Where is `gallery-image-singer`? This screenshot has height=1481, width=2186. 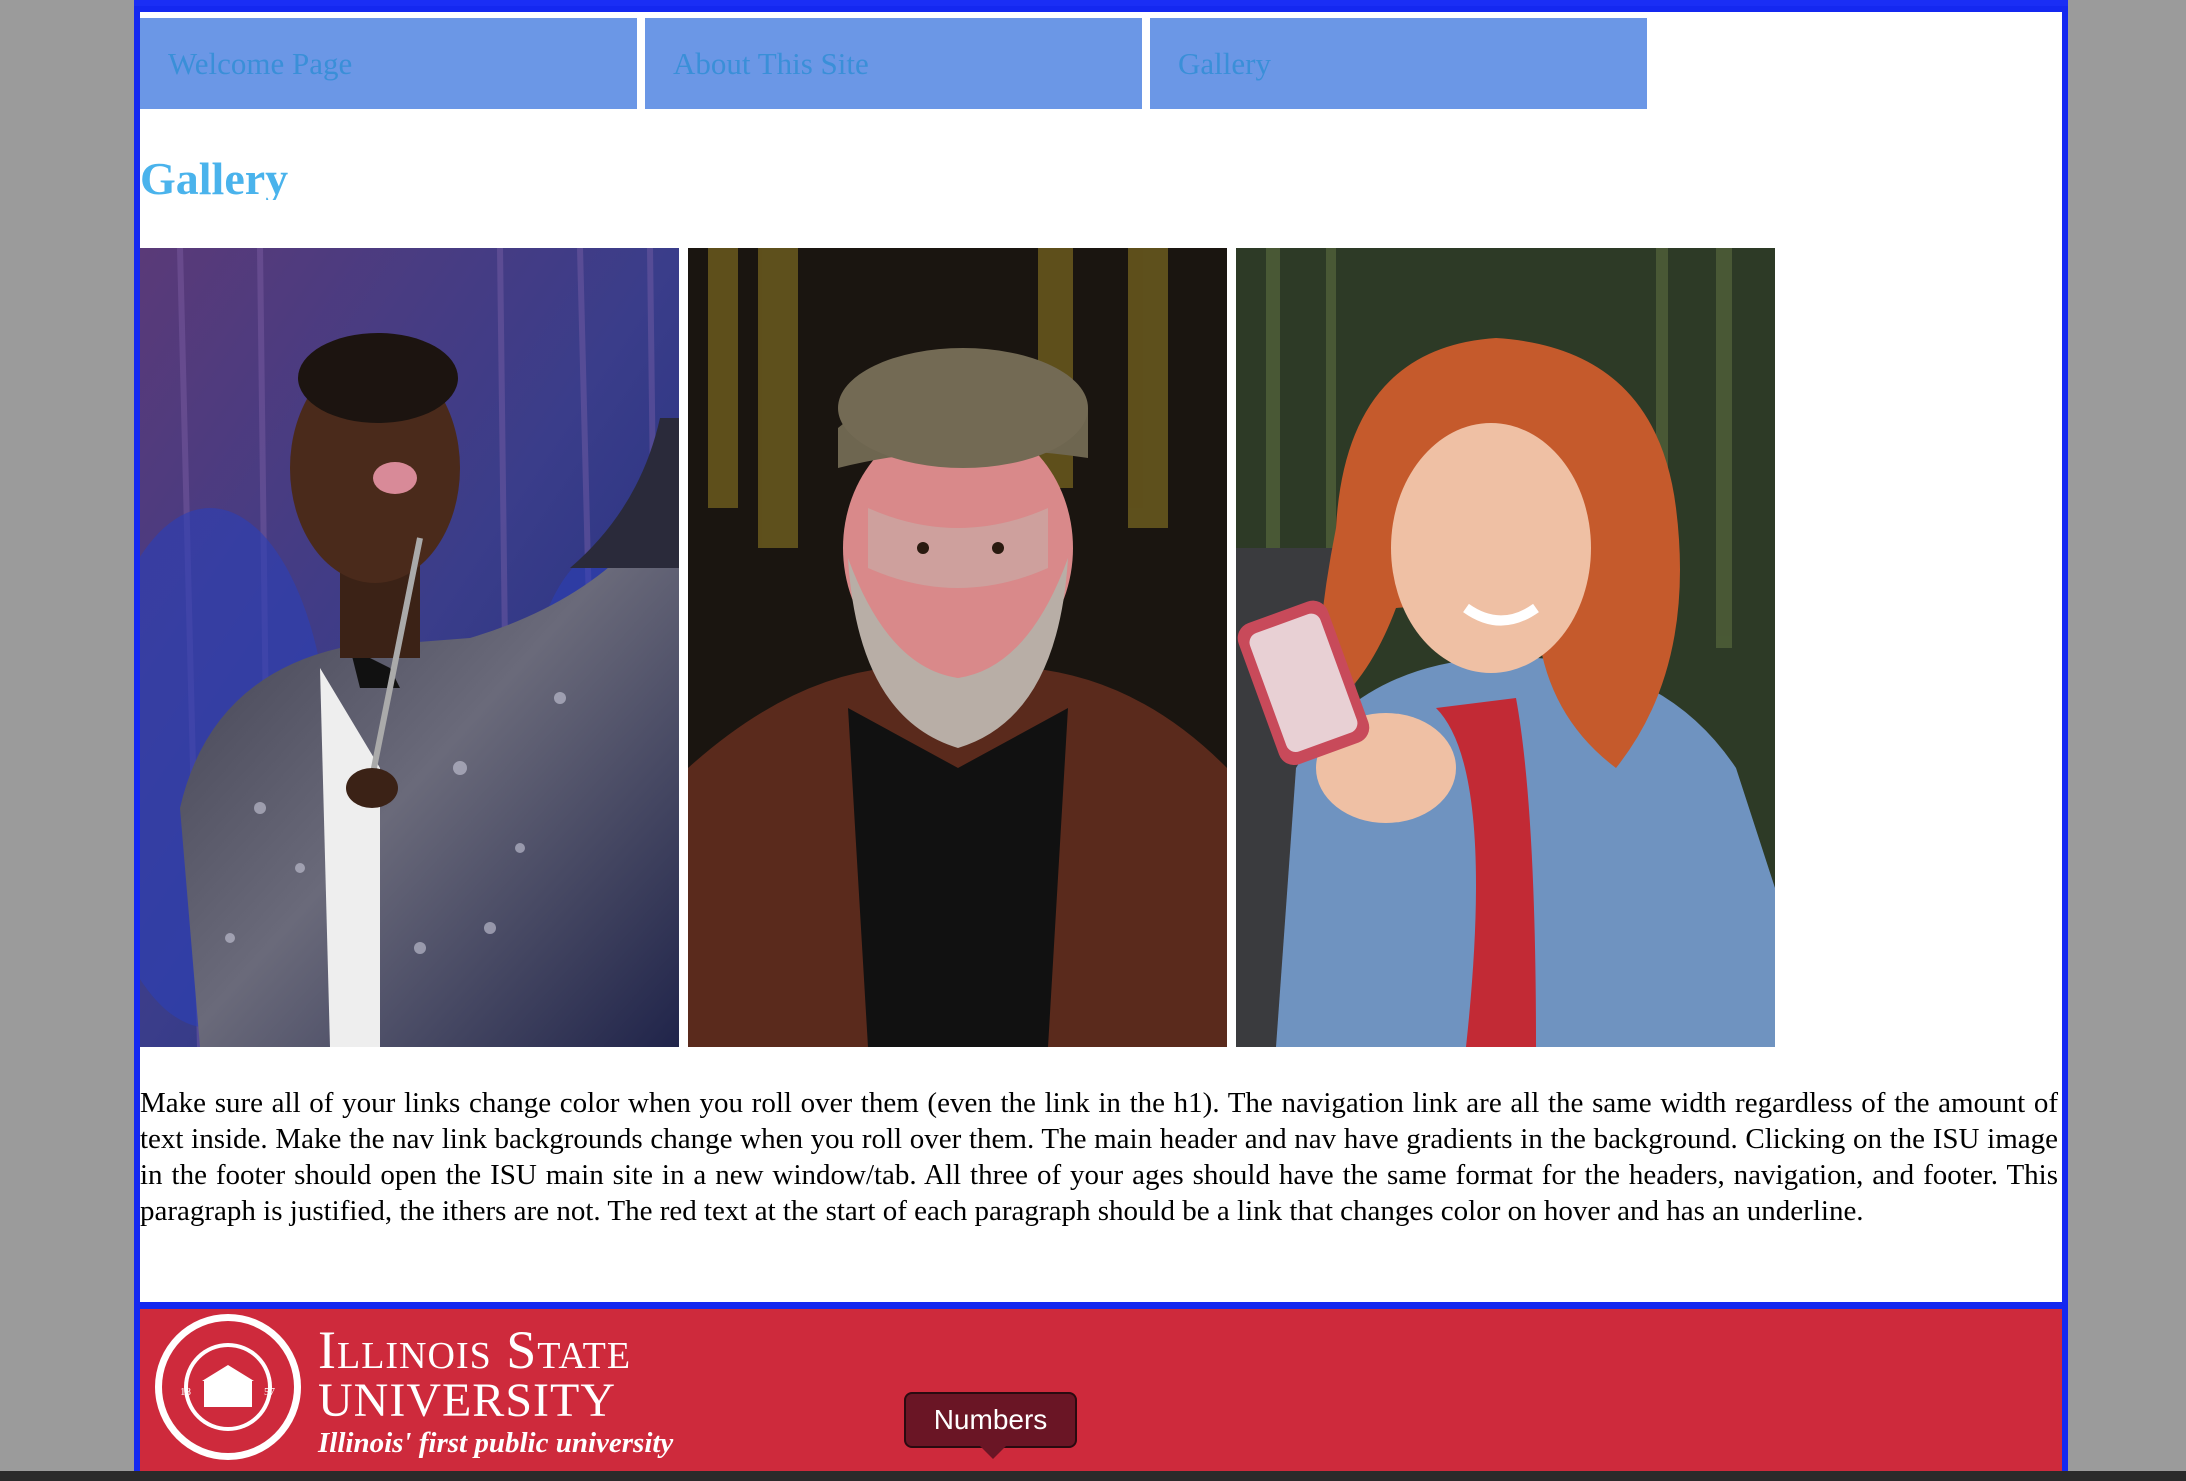 gallery-image-singer is located at coordinates (409, 647).